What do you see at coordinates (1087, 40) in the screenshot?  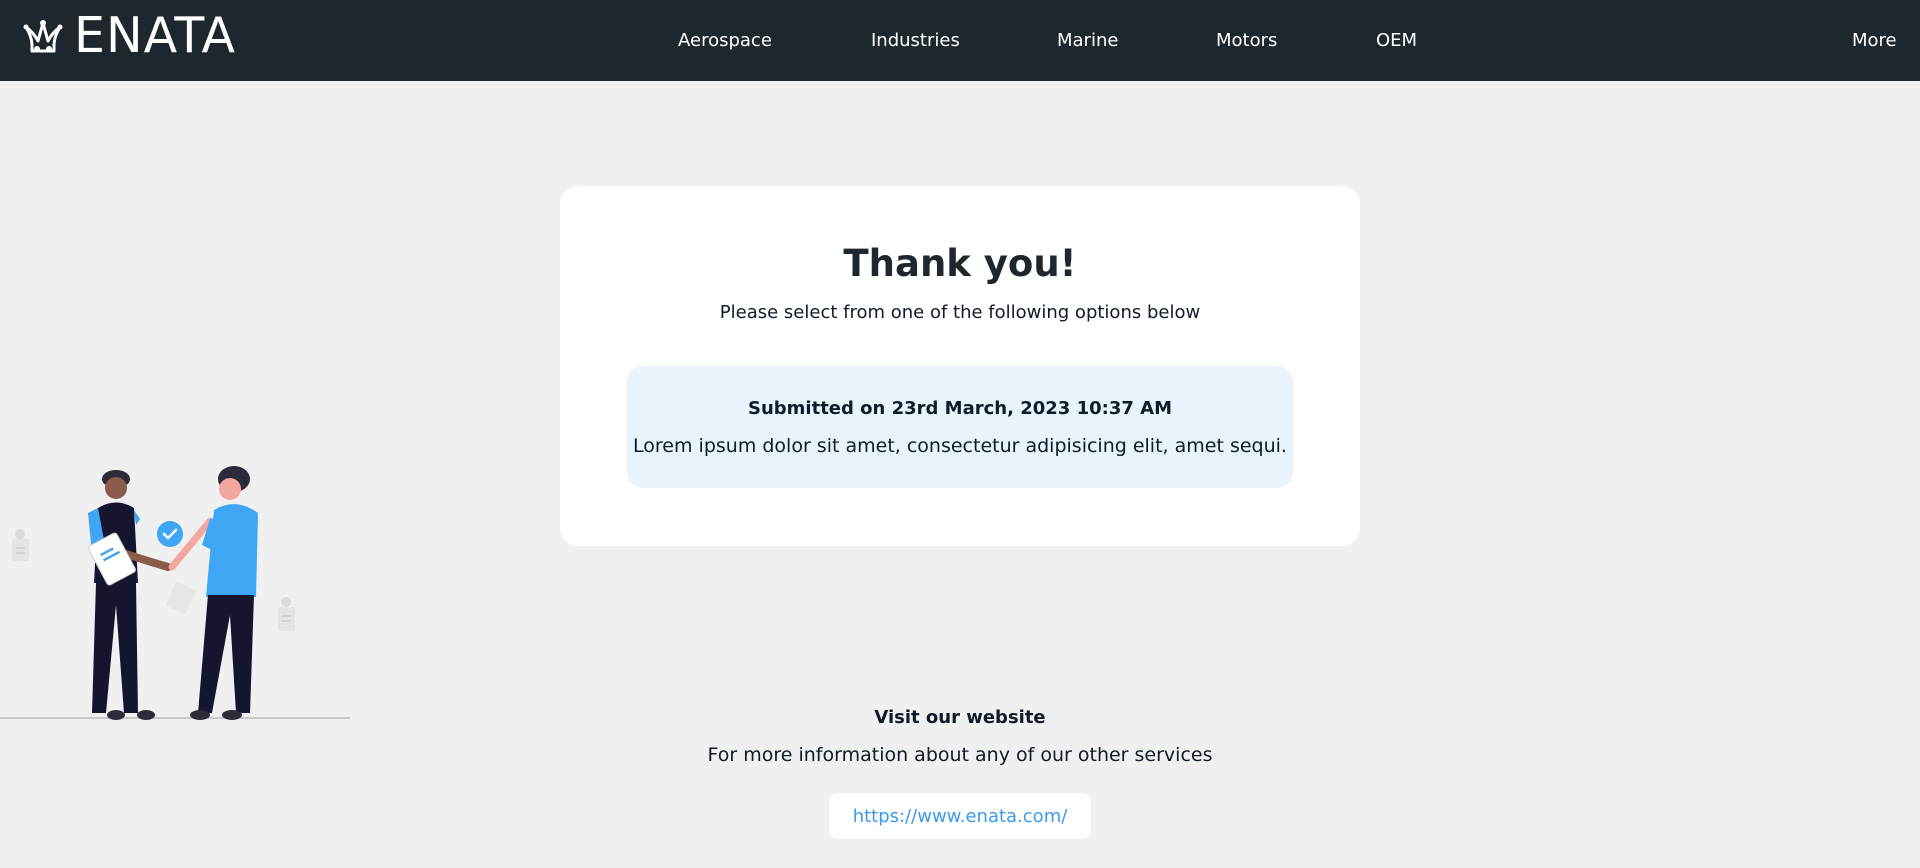 I see `nav-item-marine: Marine` at bounding box center [1087, 40].